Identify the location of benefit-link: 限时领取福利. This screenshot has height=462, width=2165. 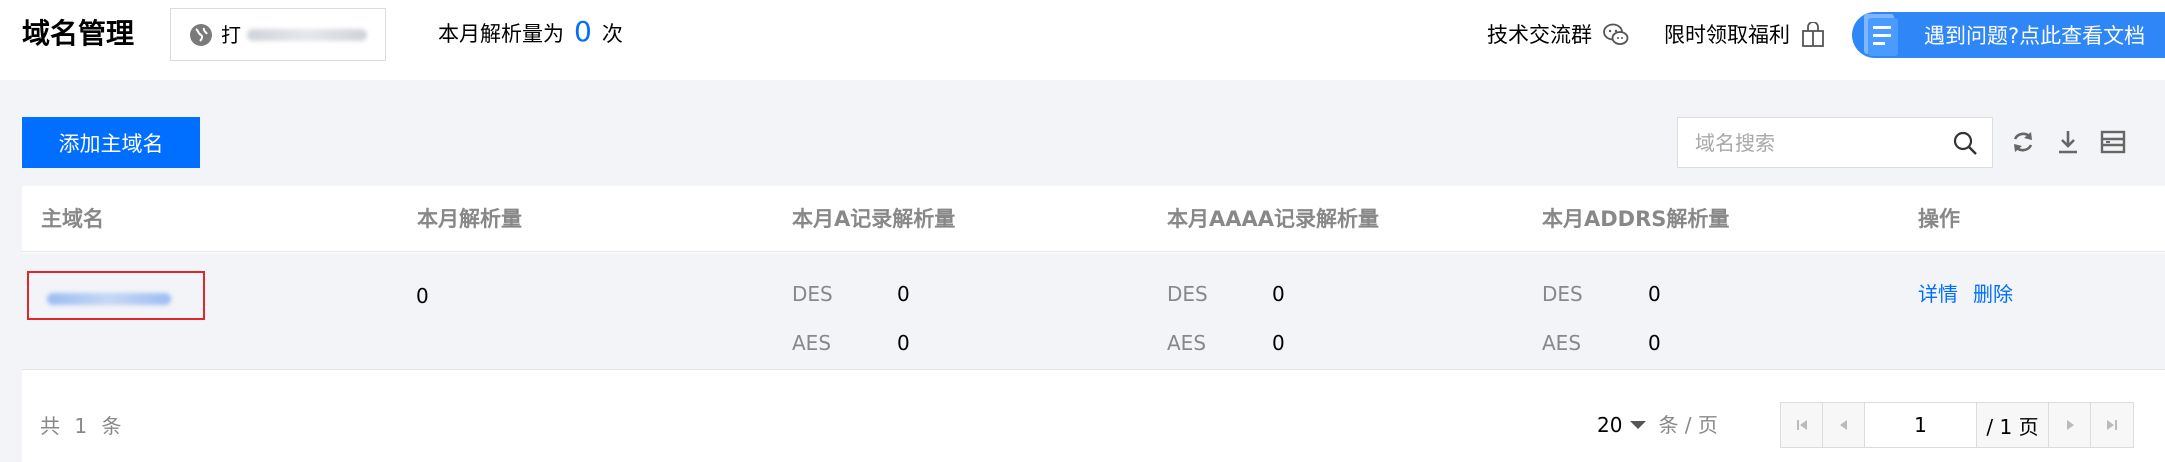
(1745, 35).